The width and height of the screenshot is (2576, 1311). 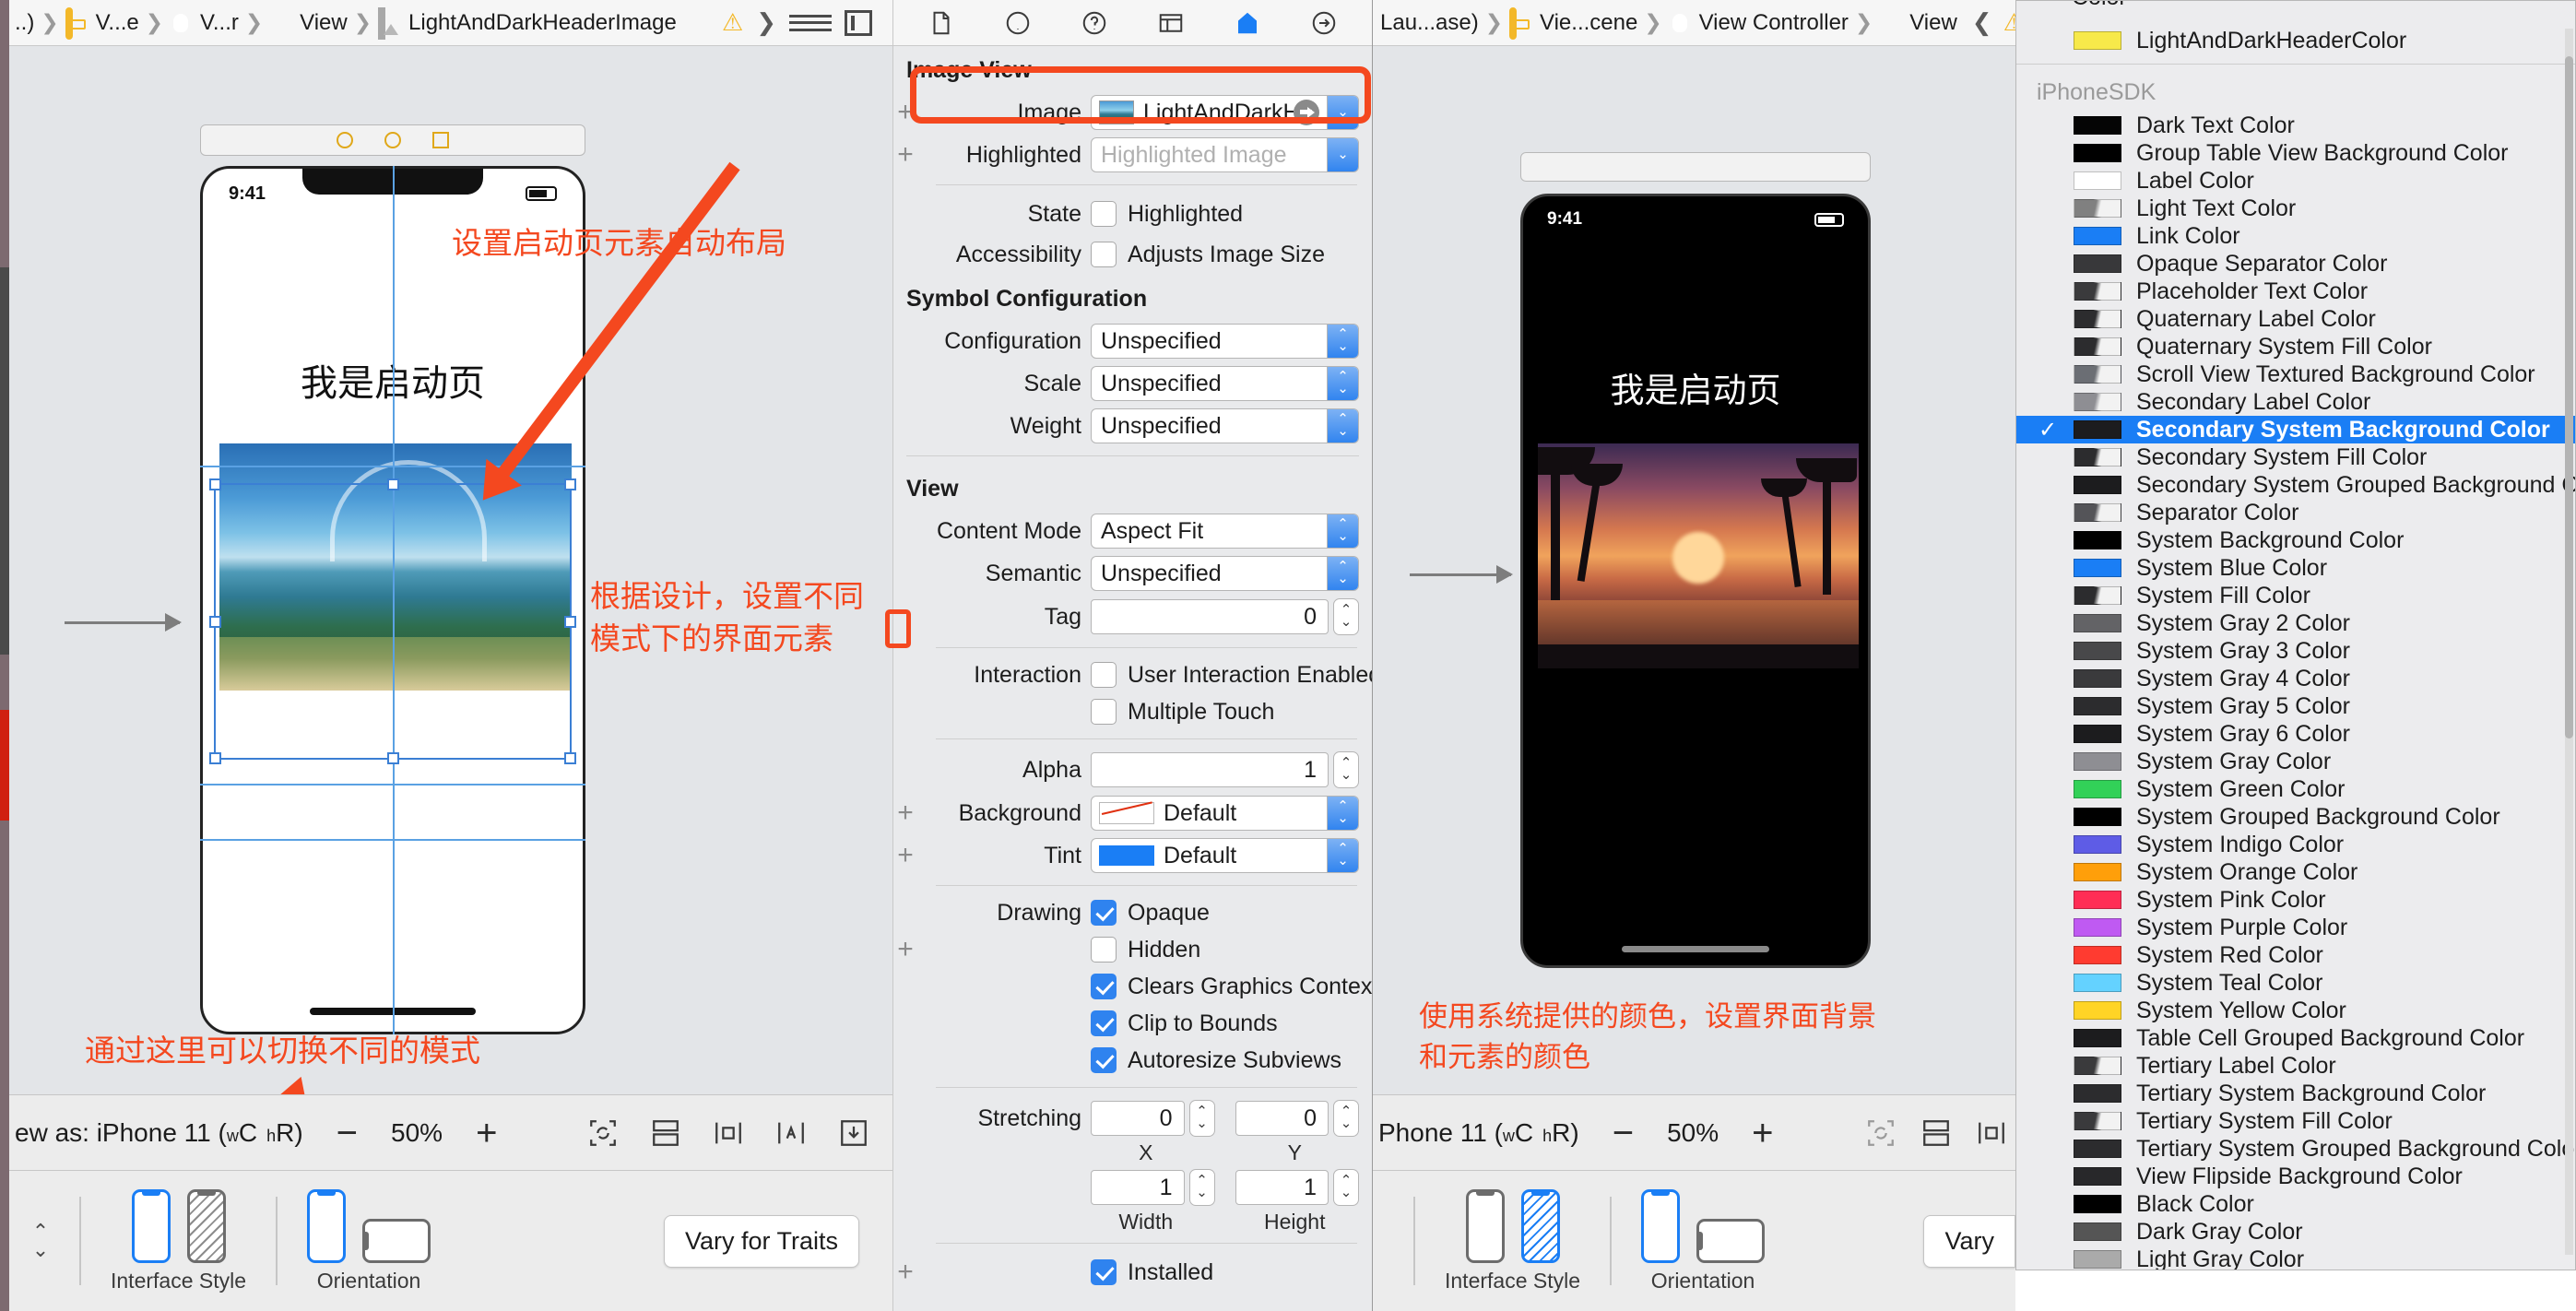 I want to click on weight-stepper: ⌃ ⌄, so click(x=1342, y=426).